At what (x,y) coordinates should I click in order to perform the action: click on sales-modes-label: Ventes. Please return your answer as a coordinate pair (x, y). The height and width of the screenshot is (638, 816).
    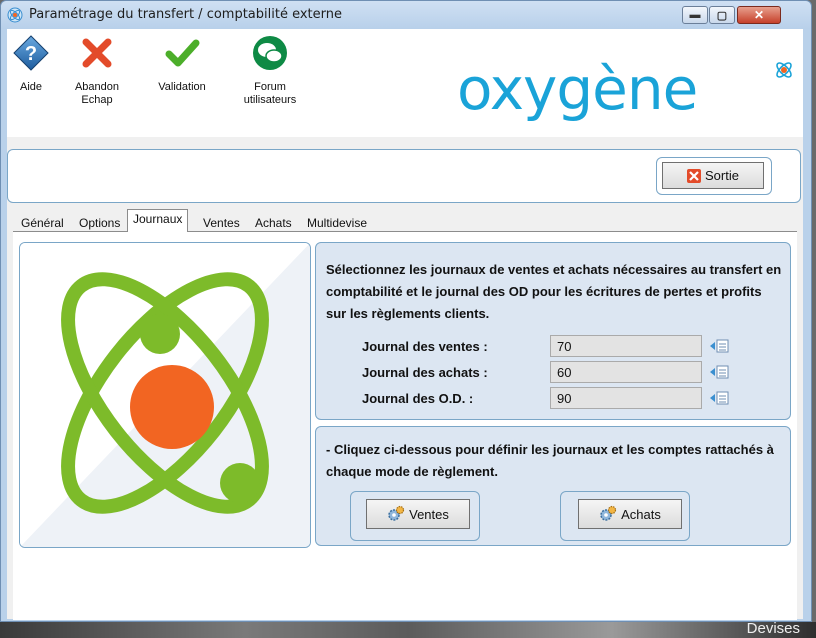
    Looking at the image, I should click on (429, 514).